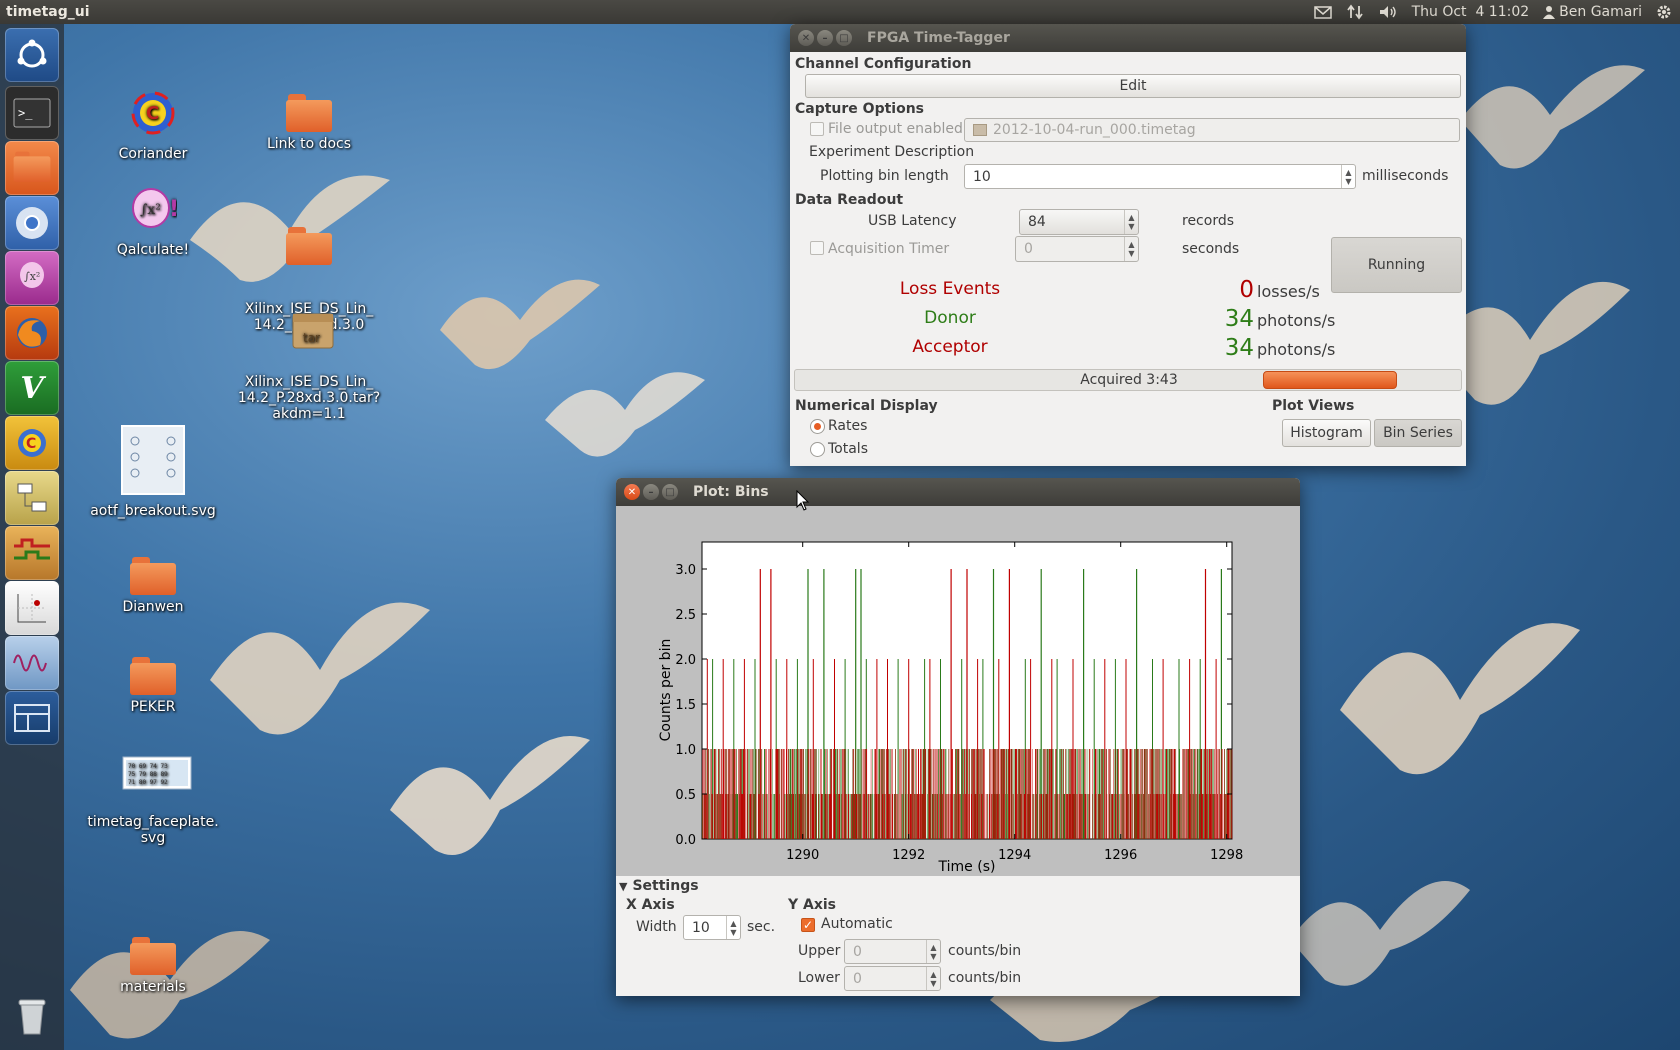  What do you see at coordinates (1326, 433) in the screenshot?
I see `histogram-button: Histogram` at bounding box center [1326, 433].